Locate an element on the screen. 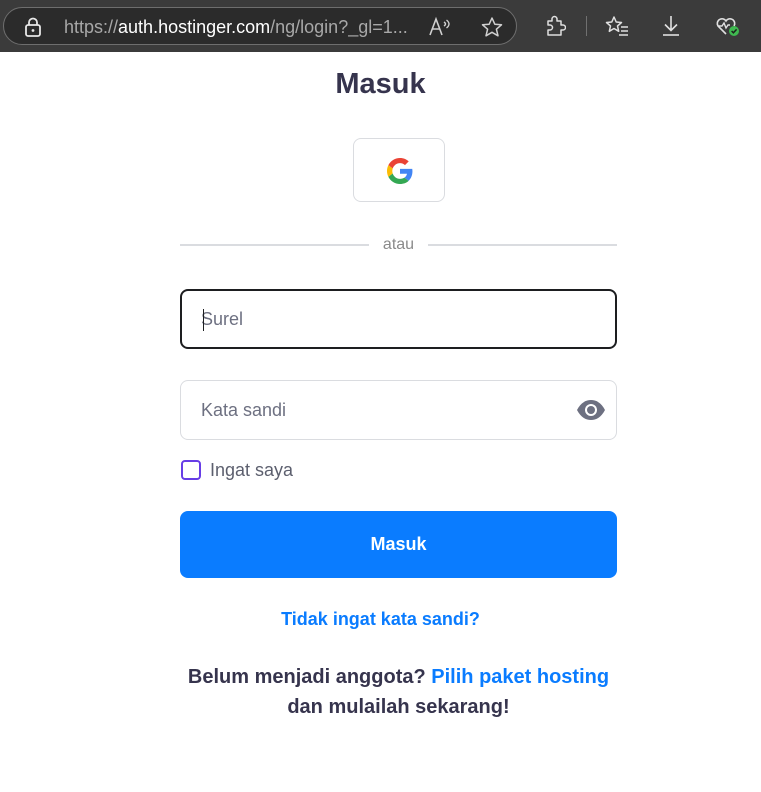 The height and width of the screenshot is (792, 761). forgot-password-link: Tidak ingat kata sandi? is located at coordinates (380, 619).